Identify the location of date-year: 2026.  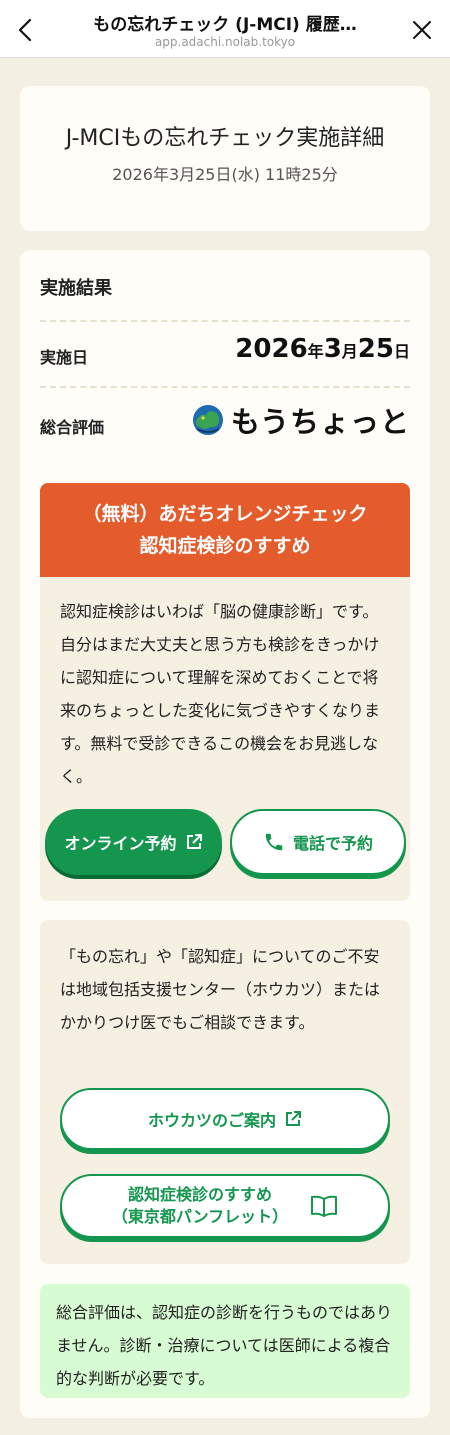
(271, 349).